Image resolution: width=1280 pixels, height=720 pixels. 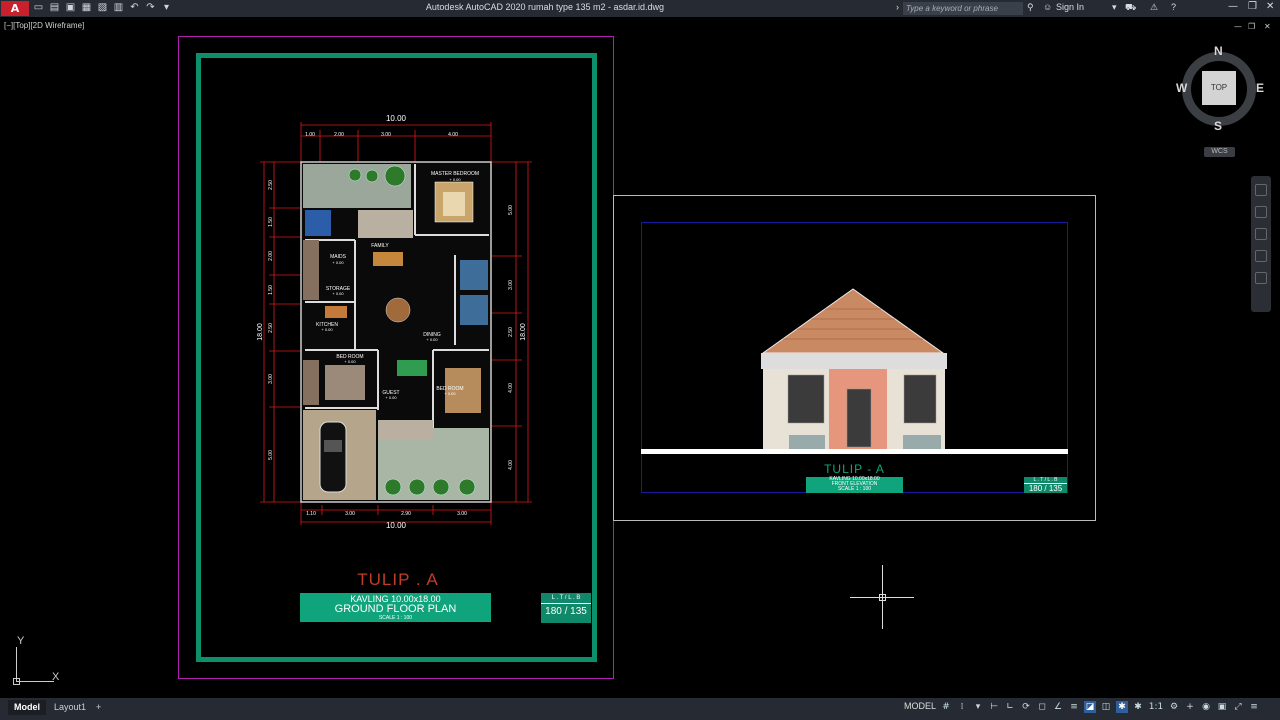 What do you see at coordinates (511, 465) in the screenshot?
I see `dim-right-5: 4.00` at bounding box center [511, 465].